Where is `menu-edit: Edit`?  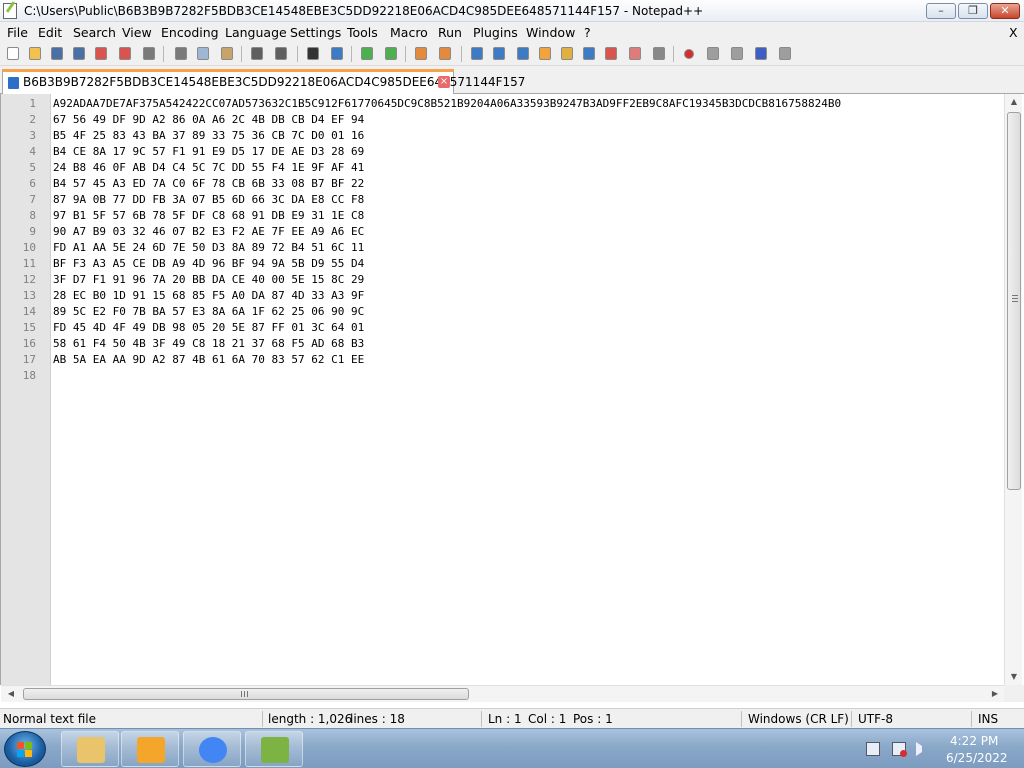 menu-edit: Edit is located at coordinates (50, 32).